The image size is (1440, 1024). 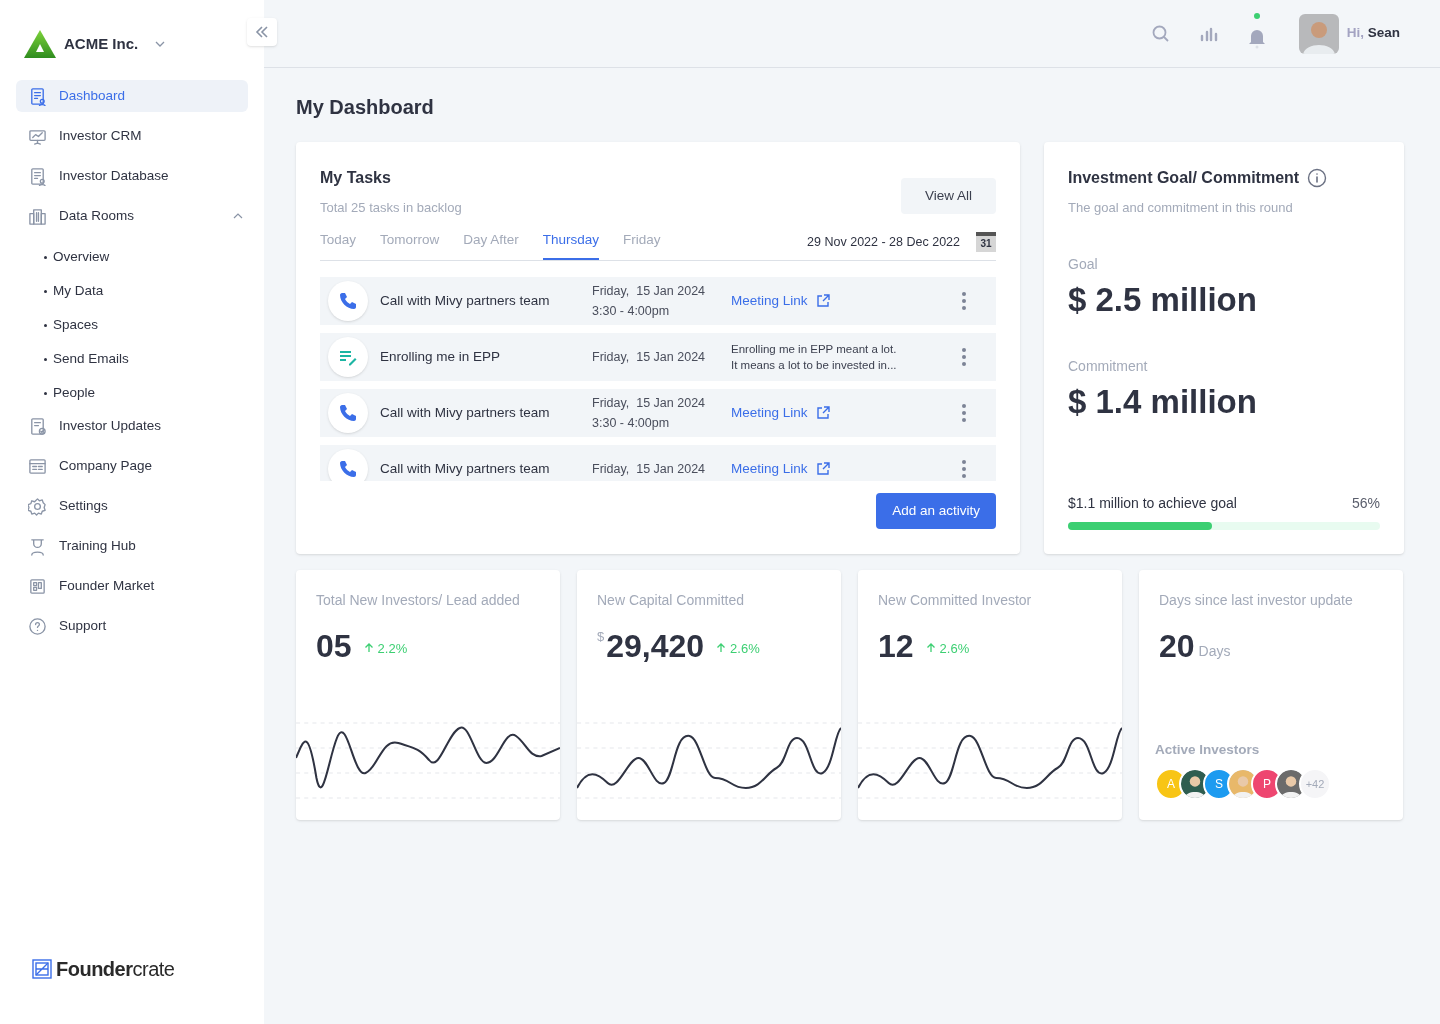 What do you see at coordinates (986, 241) in the screenshot?
I see `calendar-button: 31` at bounding box center [986, 241].